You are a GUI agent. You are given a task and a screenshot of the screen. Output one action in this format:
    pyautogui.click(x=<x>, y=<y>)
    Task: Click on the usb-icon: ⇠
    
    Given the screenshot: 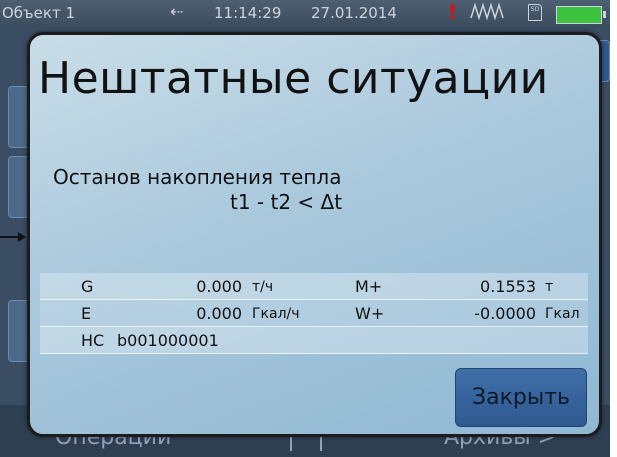 What is the action you would take?
    pyautogui.click(x=177, y=11)
    